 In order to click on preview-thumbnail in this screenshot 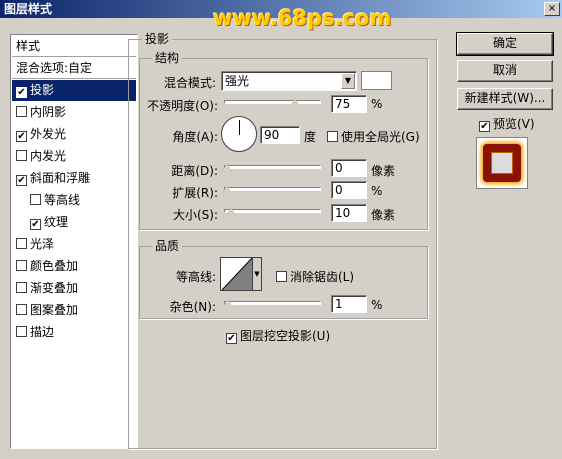, I will do `click(502, 163)`.